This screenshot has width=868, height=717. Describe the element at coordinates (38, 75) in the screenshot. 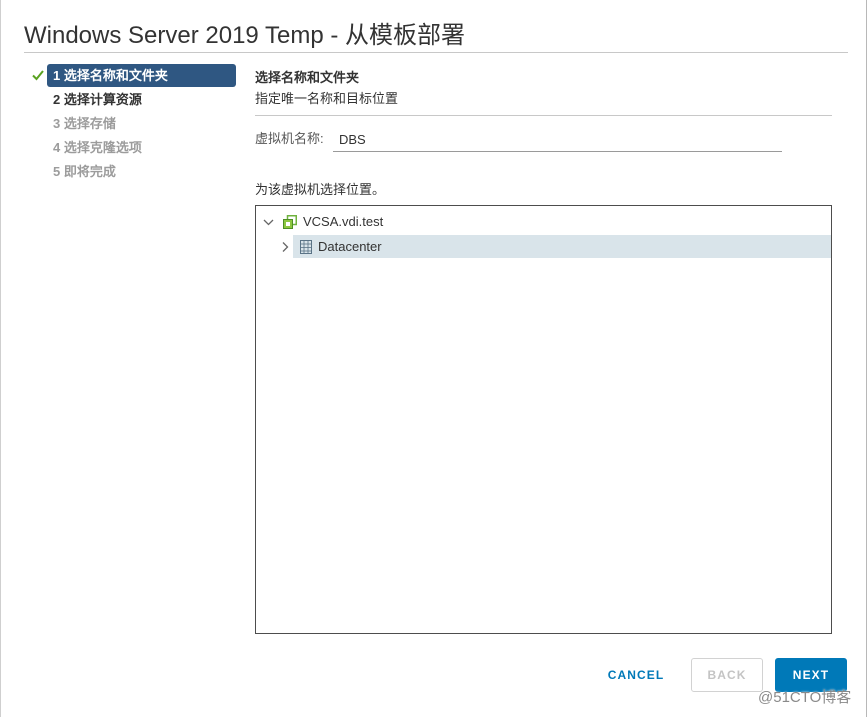

I see `check-icon` at that location.